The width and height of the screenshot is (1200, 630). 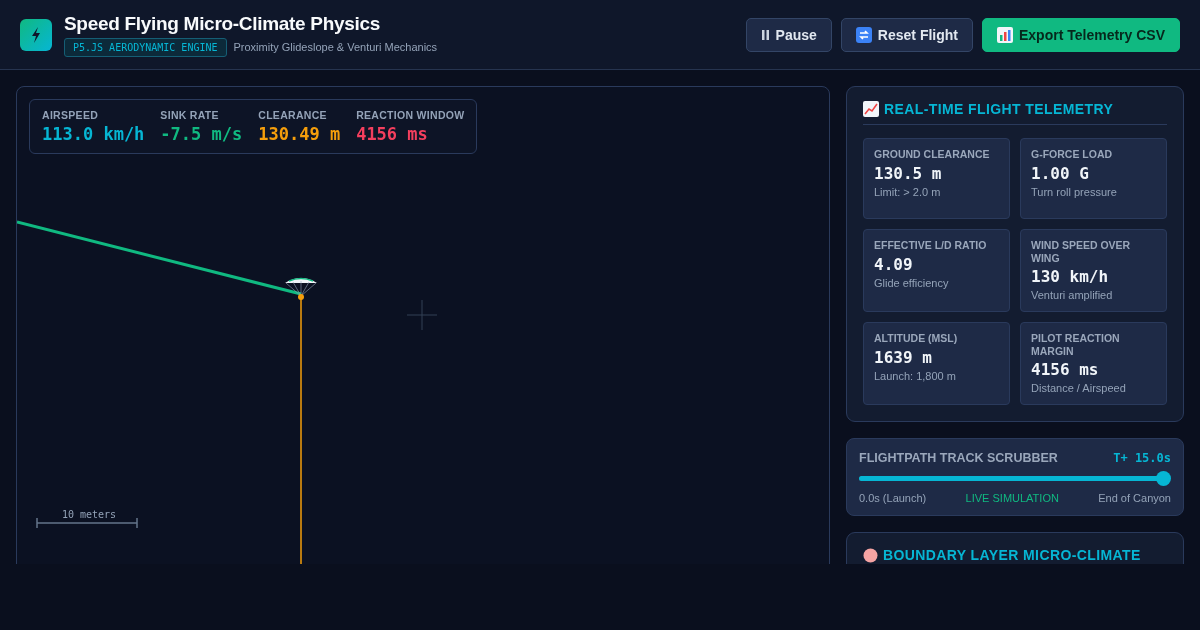 I want to click on pause-icon, so click(x=765, y=34).